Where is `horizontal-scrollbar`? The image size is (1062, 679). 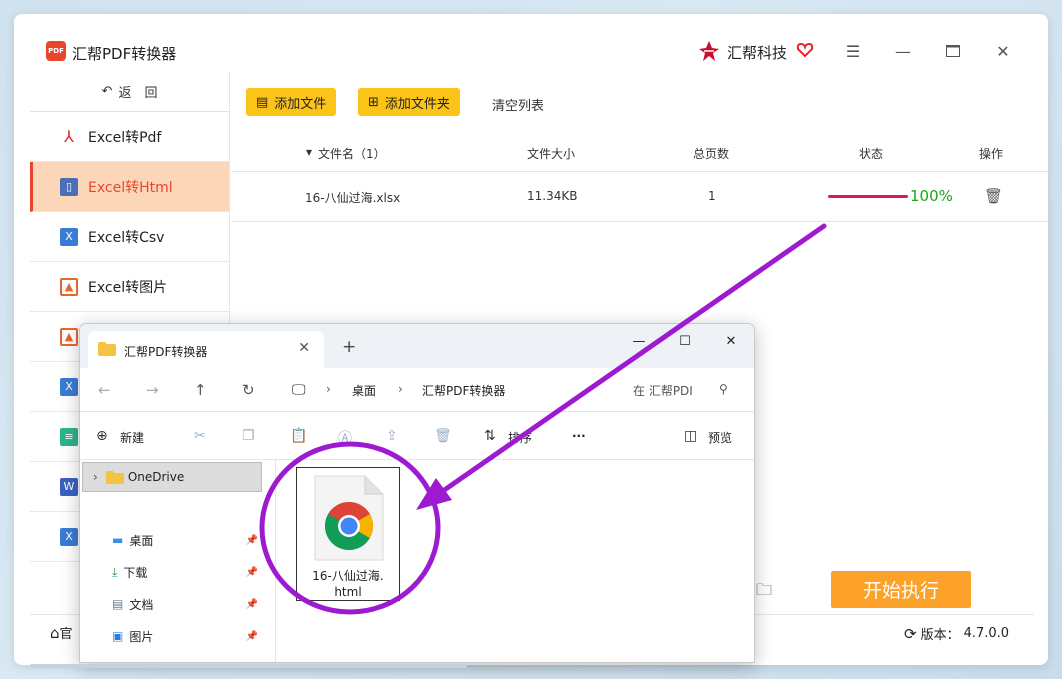
horizontal-scrollbar is located at coordinates (248, 666).